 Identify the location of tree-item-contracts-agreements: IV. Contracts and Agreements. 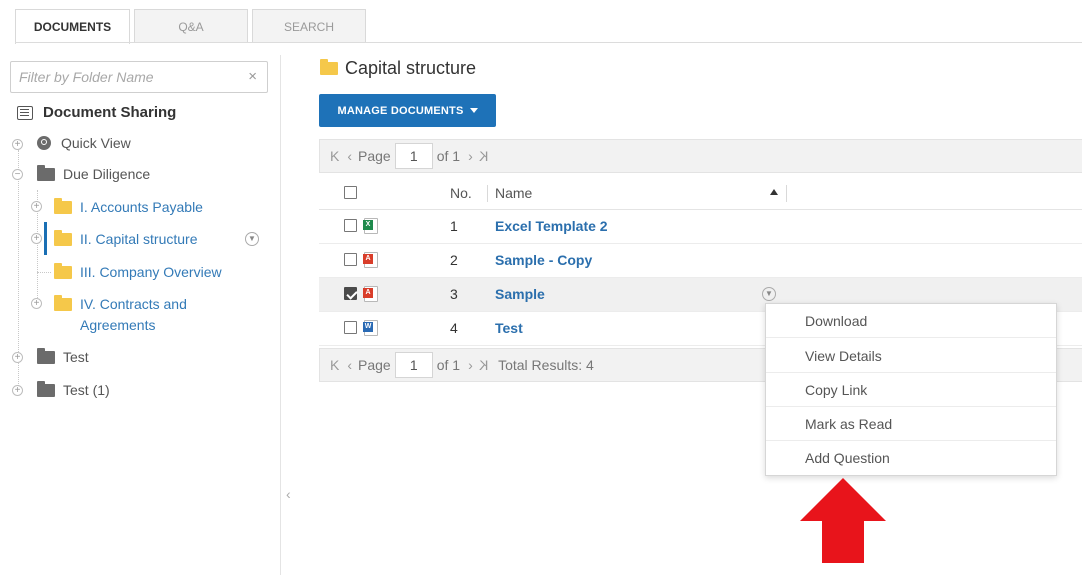
(120, 315).